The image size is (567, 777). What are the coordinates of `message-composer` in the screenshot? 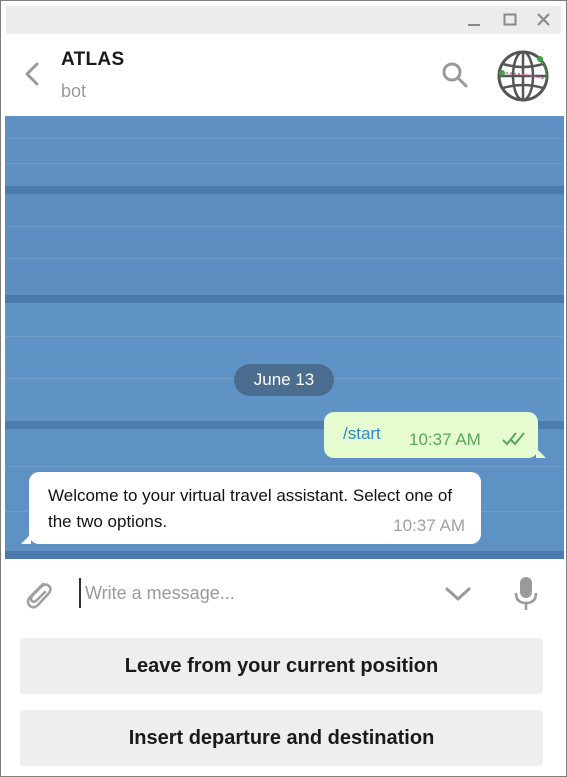 It's located at (283, 593).